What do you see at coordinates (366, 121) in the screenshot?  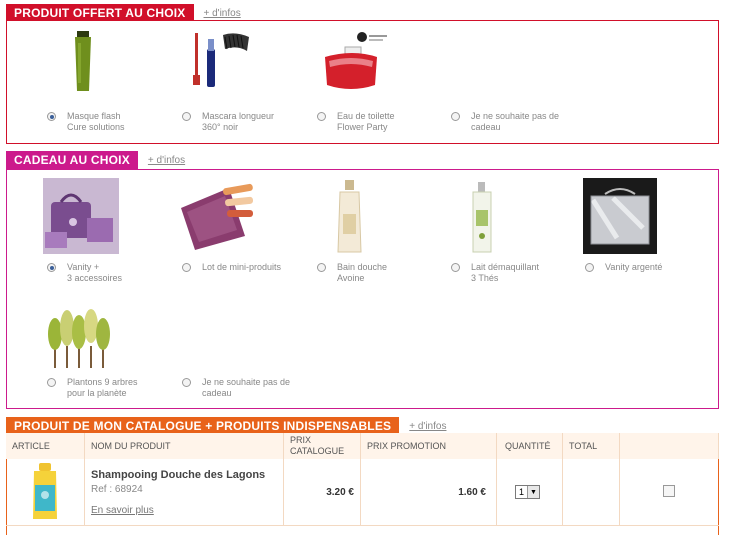 I see `option-label: Eau de toilette Flower Party` at bounding box center [366, 121].